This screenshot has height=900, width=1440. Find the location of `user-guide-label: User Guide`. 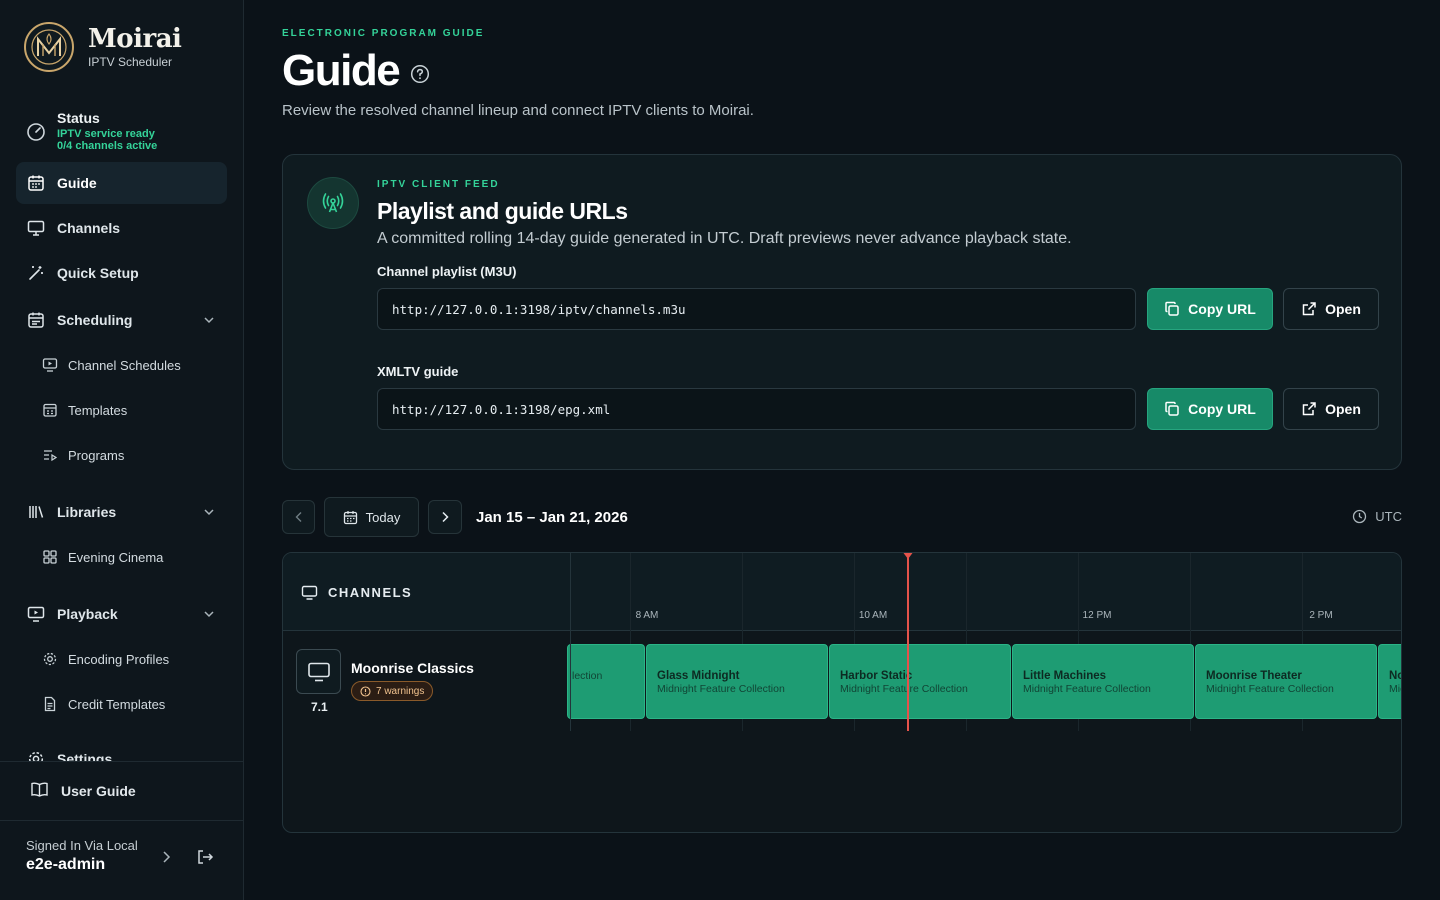

user-guide-label: User Guide is located at coordinates (98, 791).